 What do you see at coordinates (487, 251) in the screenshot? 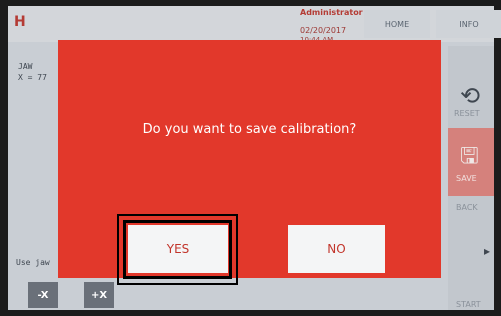
I see `chevron-right-icon: ▸` at bounding box center [487, 251].